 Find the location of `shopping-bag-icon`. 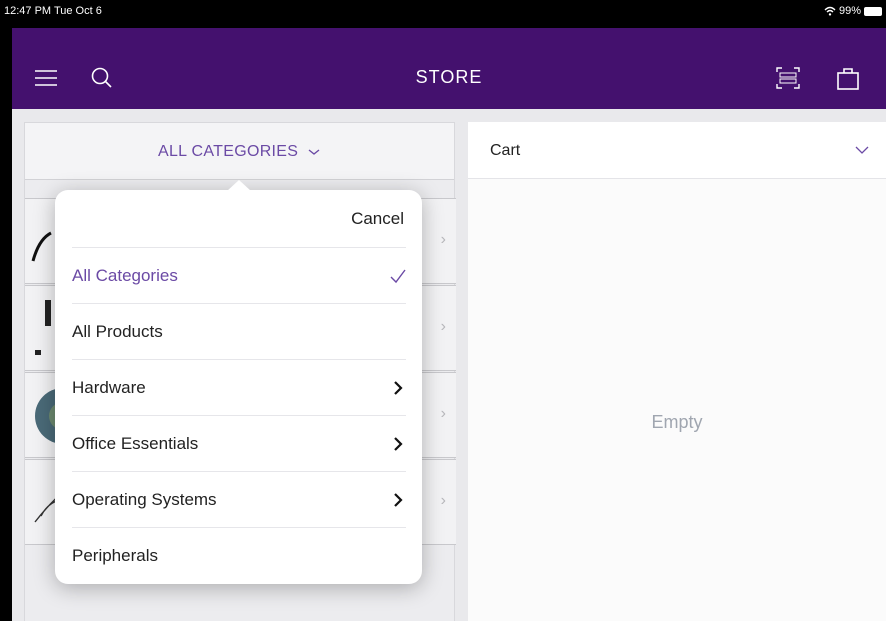

shopping-bag-icon is located at coordinates (848, 78).